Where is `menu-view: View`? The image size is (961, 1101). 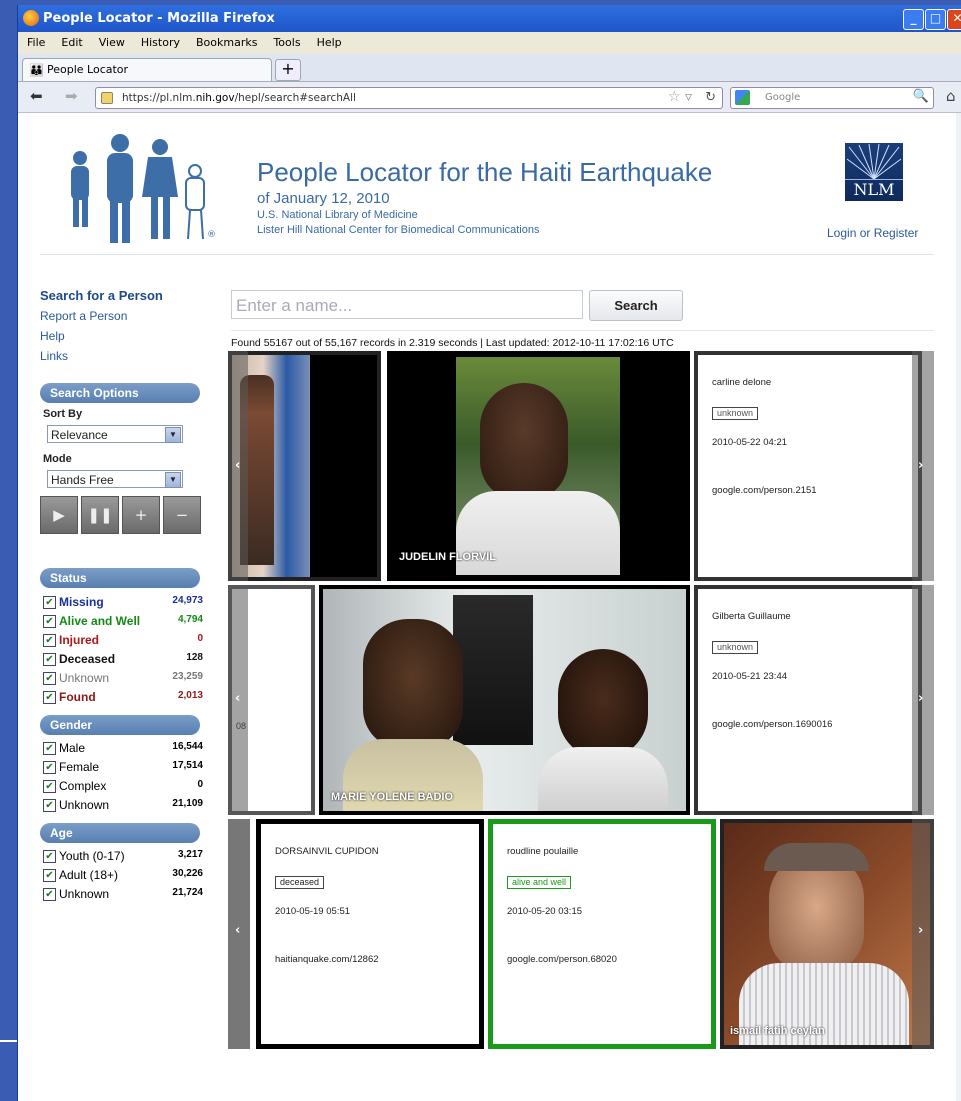 menu-view: View is located at coordinates (112, 42).